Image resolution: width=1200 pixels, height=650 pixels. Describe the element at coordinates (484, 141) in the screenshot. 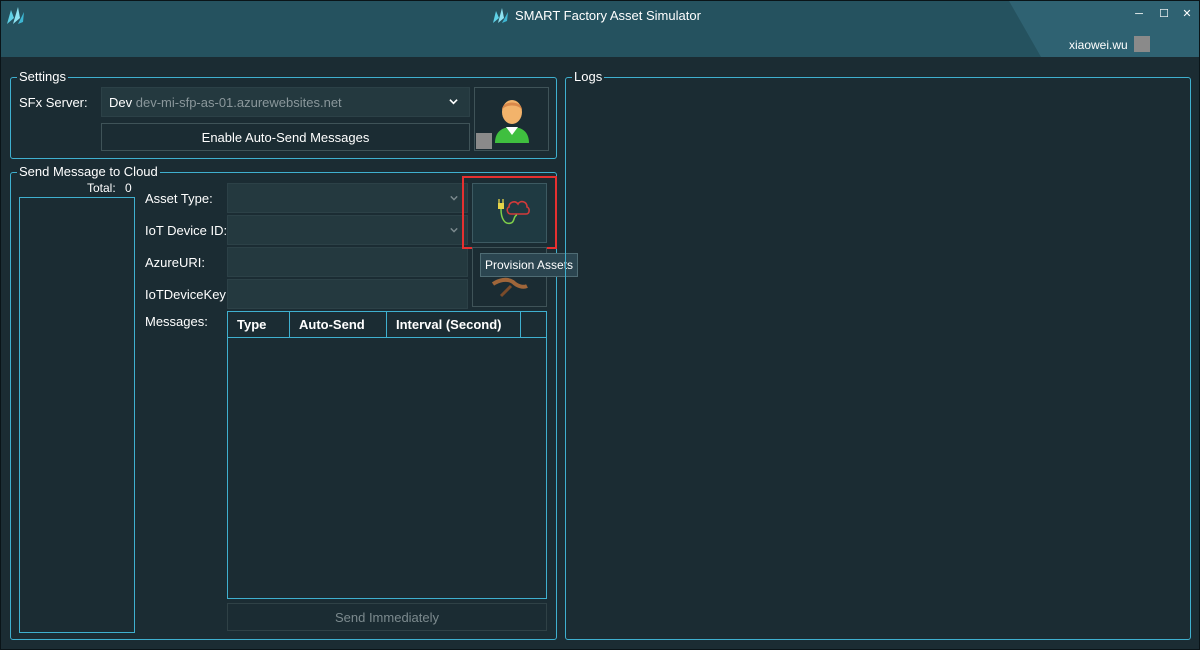

I see `status-square` at that location.